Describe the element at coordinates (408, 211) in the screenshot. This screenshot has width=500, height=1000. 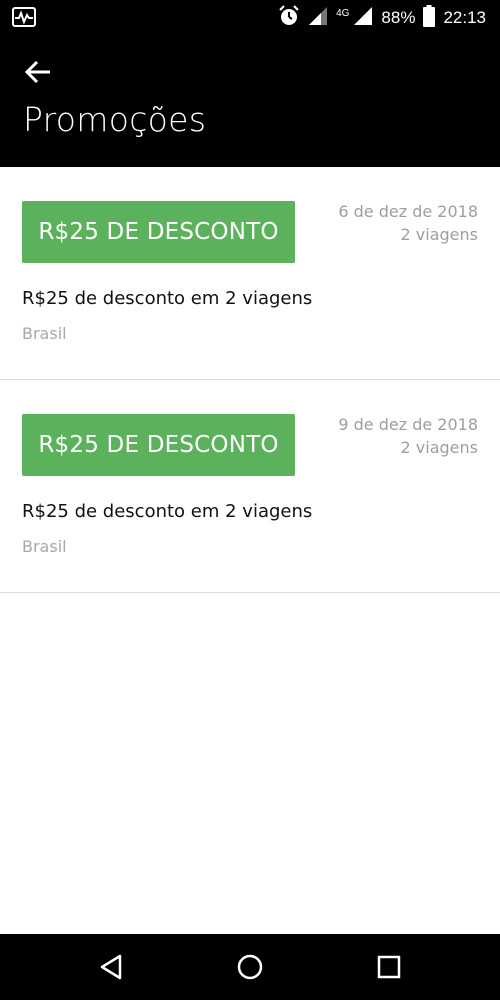
I see `promo-date: 6 de dez de 2018` at that location.